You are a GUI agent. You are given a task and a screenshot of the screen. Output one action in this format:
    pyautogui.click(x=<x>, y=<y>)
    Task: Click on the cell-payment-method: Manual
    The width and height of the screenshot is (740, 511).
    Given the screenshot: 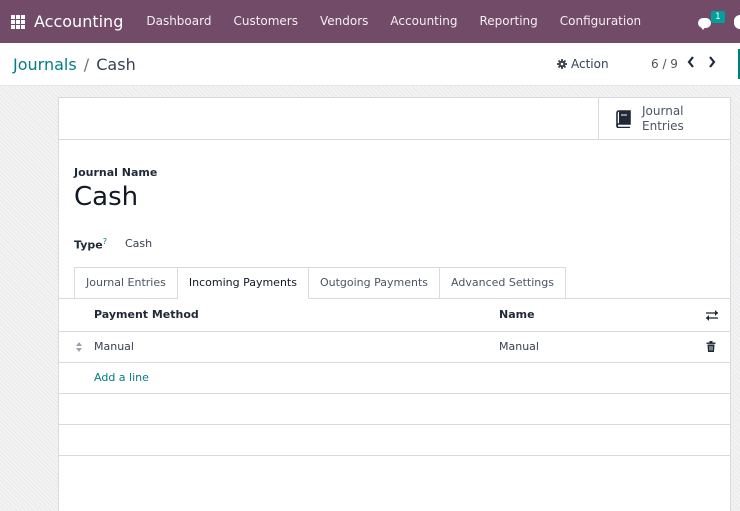 What is the action you would take?
    pyautogui.click(x=114, y=346)
    